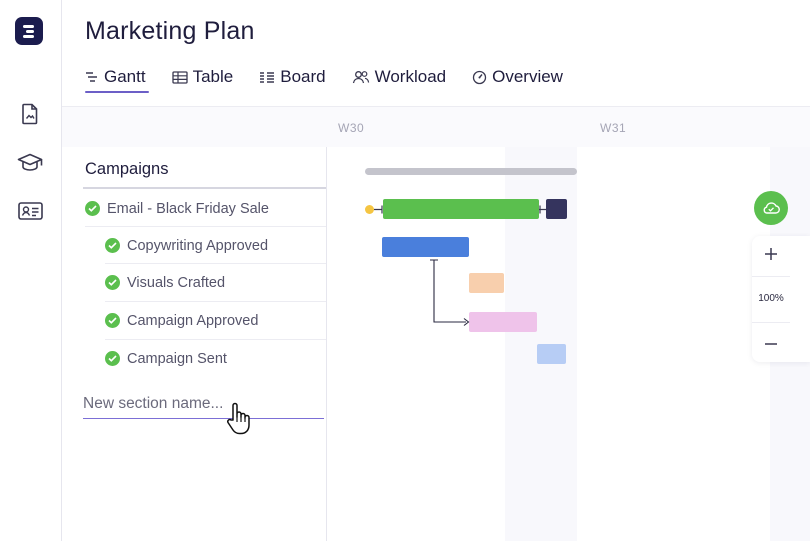 The width and height of the screenshot is (810, 541). I want to click on task-row: Copywriting Approved, so click(186, 245).